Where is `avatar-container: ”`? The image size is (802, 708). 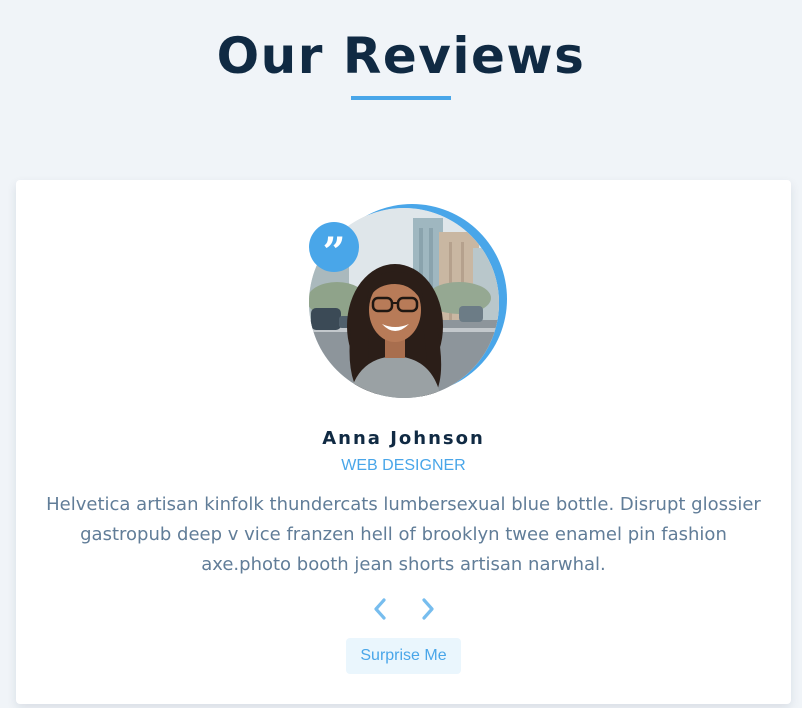 avatar-container: ” is located at coordinates (408, 301).